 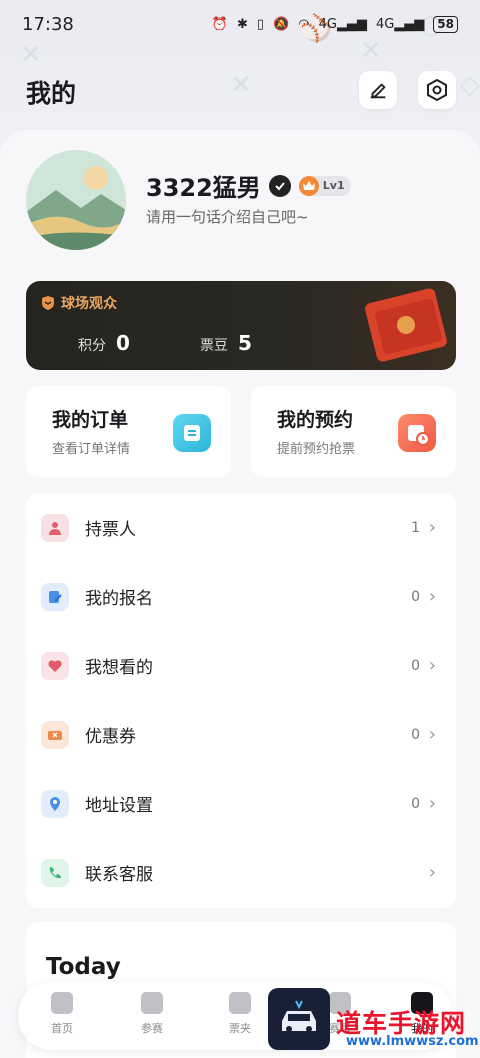 I want to click on tab-label: 首页, so click(x=62, y=1028).